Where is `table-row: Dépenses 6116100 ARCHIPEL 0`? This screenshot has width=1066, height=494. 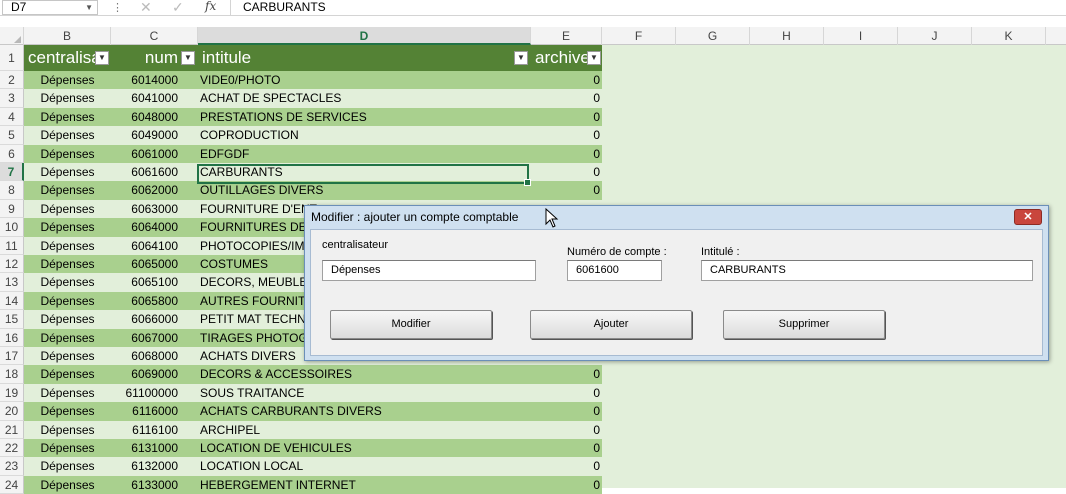 table-row: Dépenses 6116100 ARCHIPEL 0 is located at coordinates (313, 429).